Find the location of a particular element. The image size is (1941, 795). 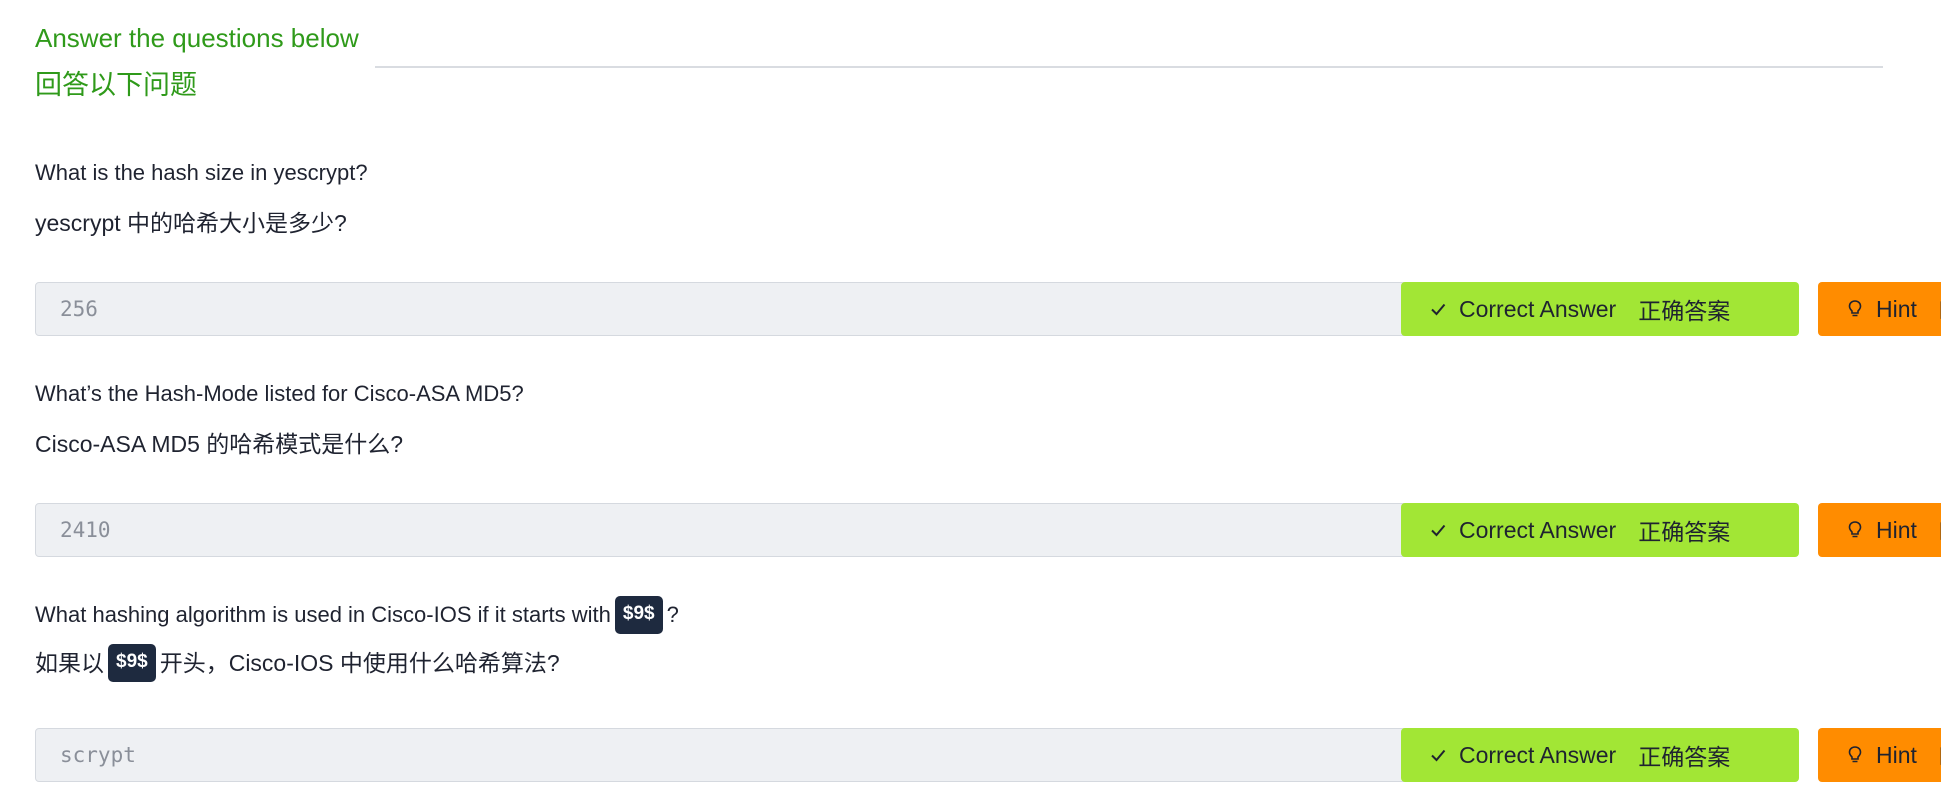

question-3-text-zh: 如果以 $9$ 开头，Cisco-IOS 中使用什么哈希算法? is located at coordinates (988, 663).